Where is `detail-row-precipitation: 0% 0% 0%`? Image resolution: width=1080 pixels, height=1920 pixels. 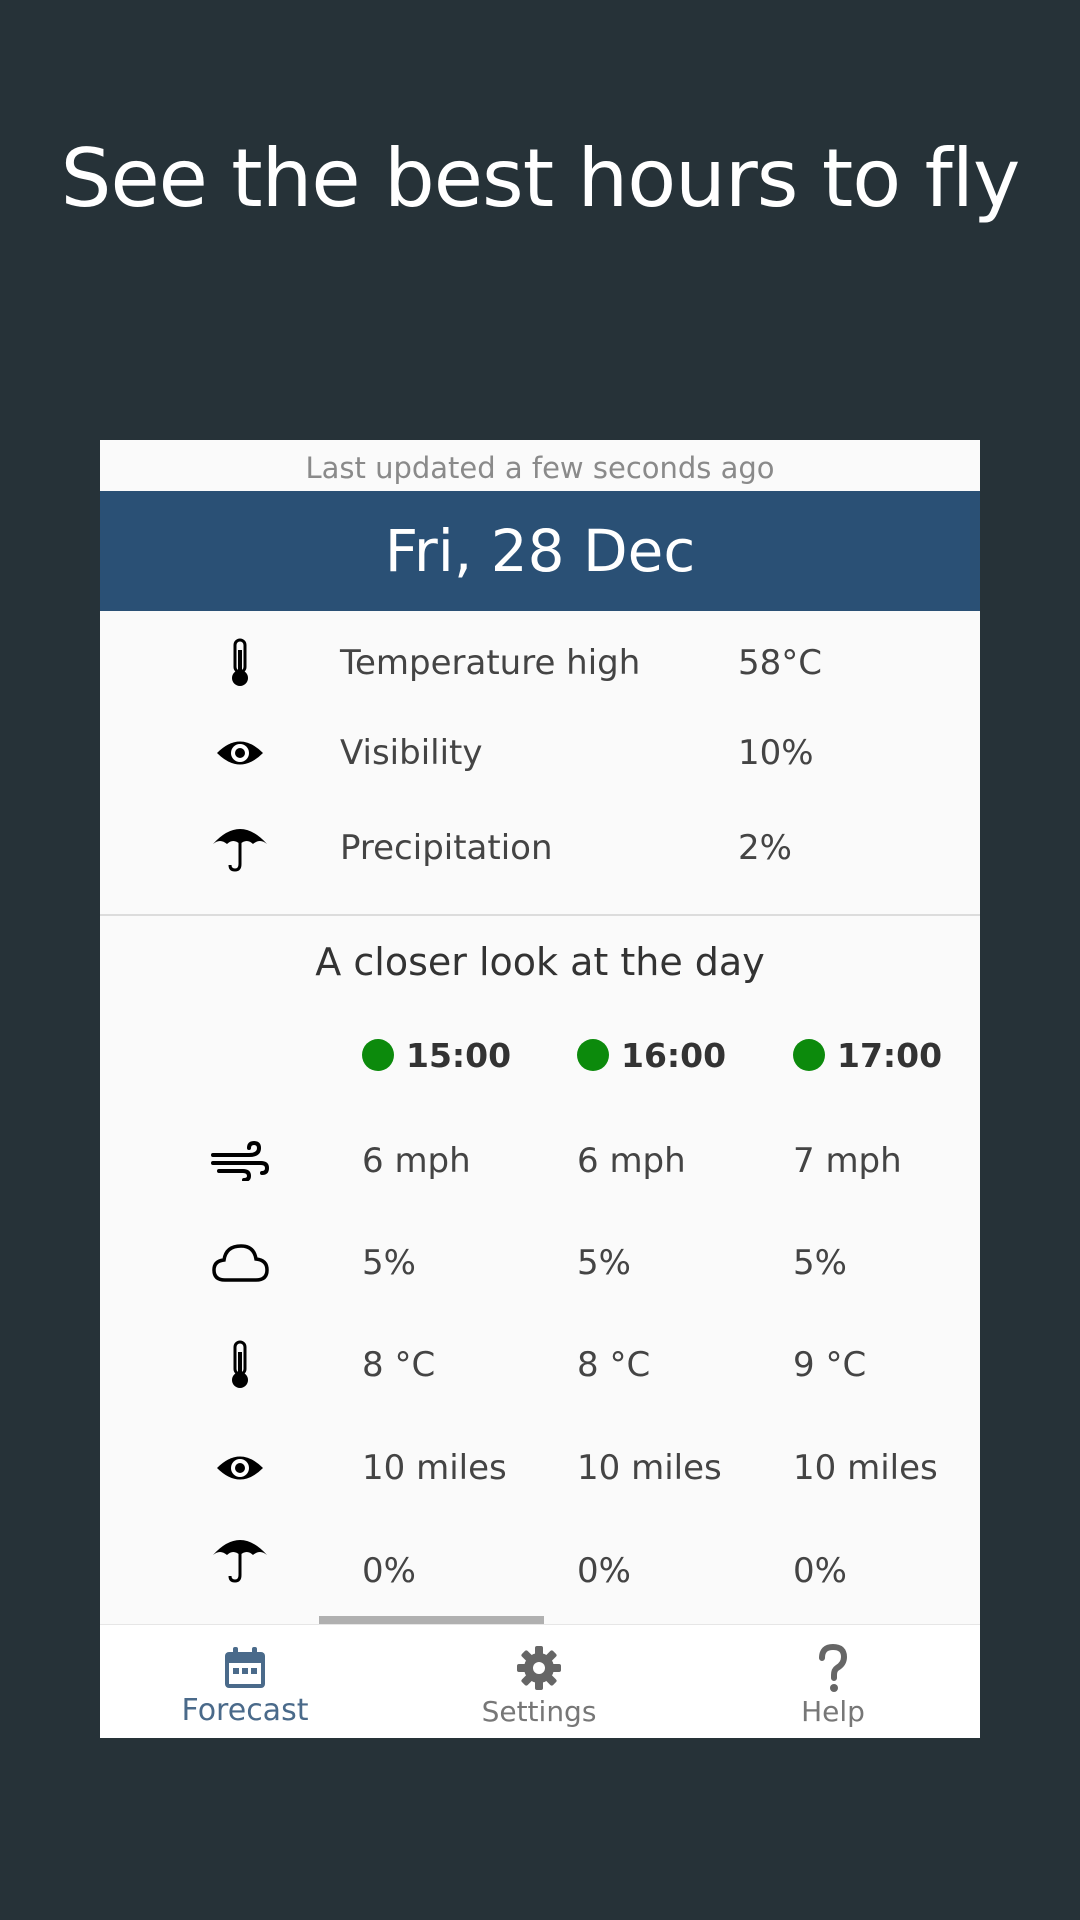 detail-row-precipitation: 0% 0% 0% is located at coordinates (540, 1571).